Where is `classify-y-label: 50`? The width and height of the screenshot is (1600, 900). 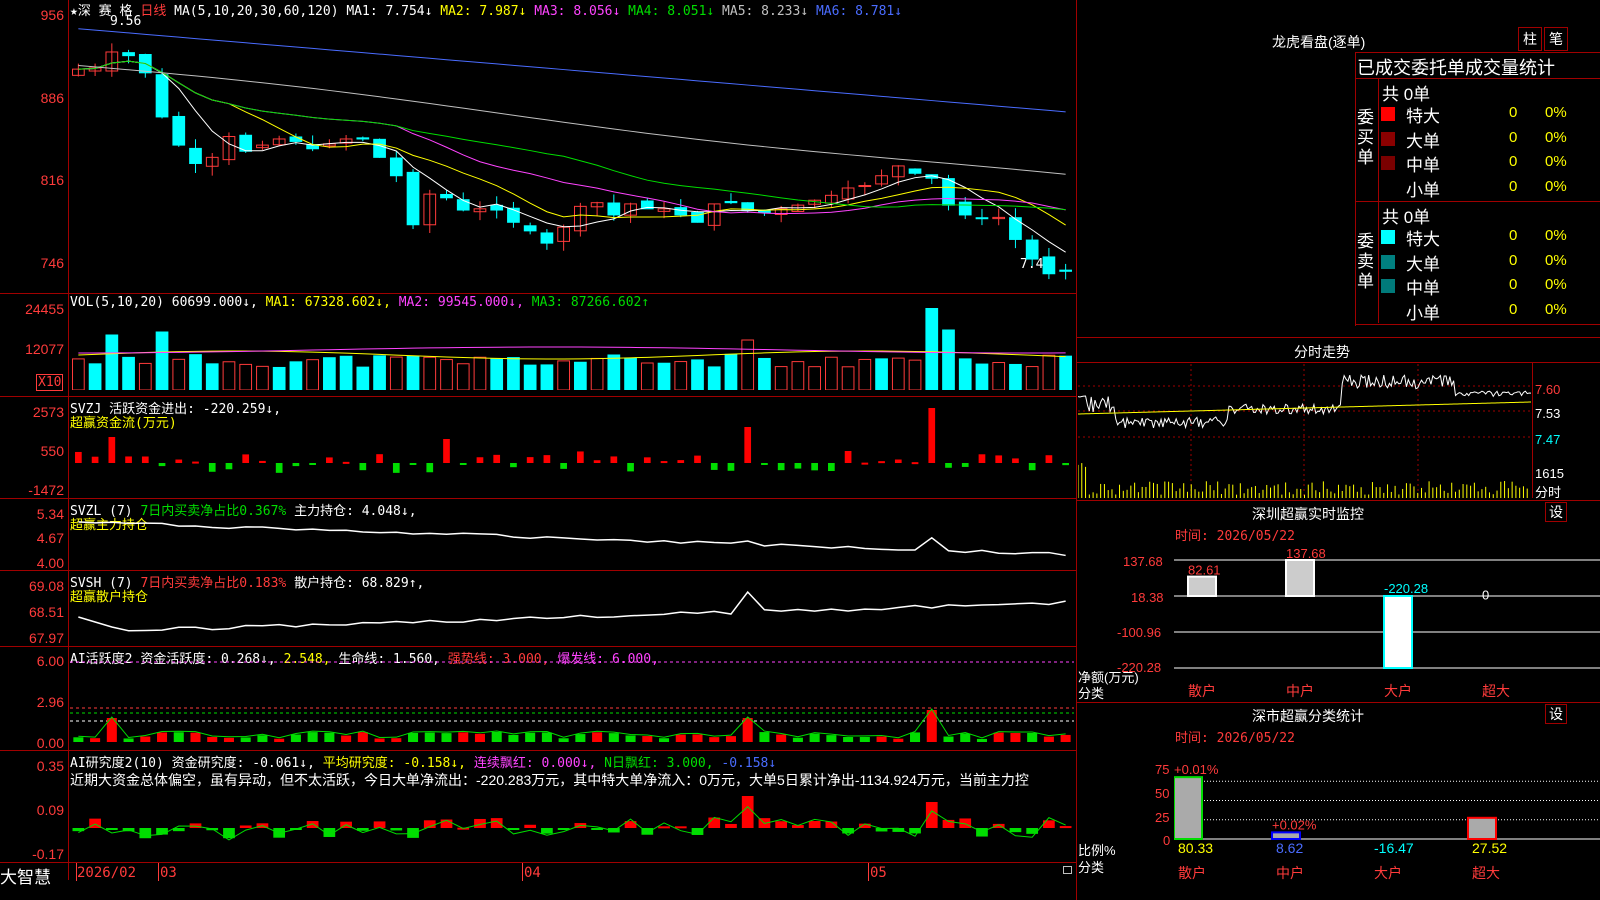
classify-y-label: 50 is located at coordinates (1162, 793).